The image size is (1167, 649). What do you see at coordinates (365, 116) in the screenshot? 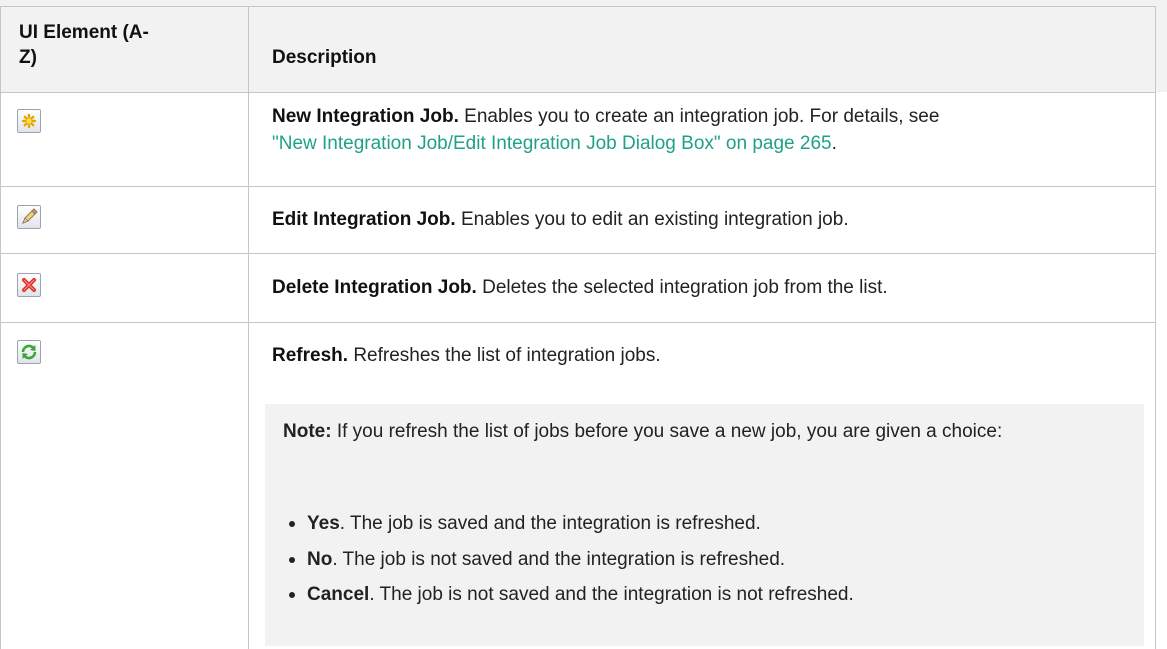
I see `row-title: New Integration Job.` at bounding box center [365, 116].